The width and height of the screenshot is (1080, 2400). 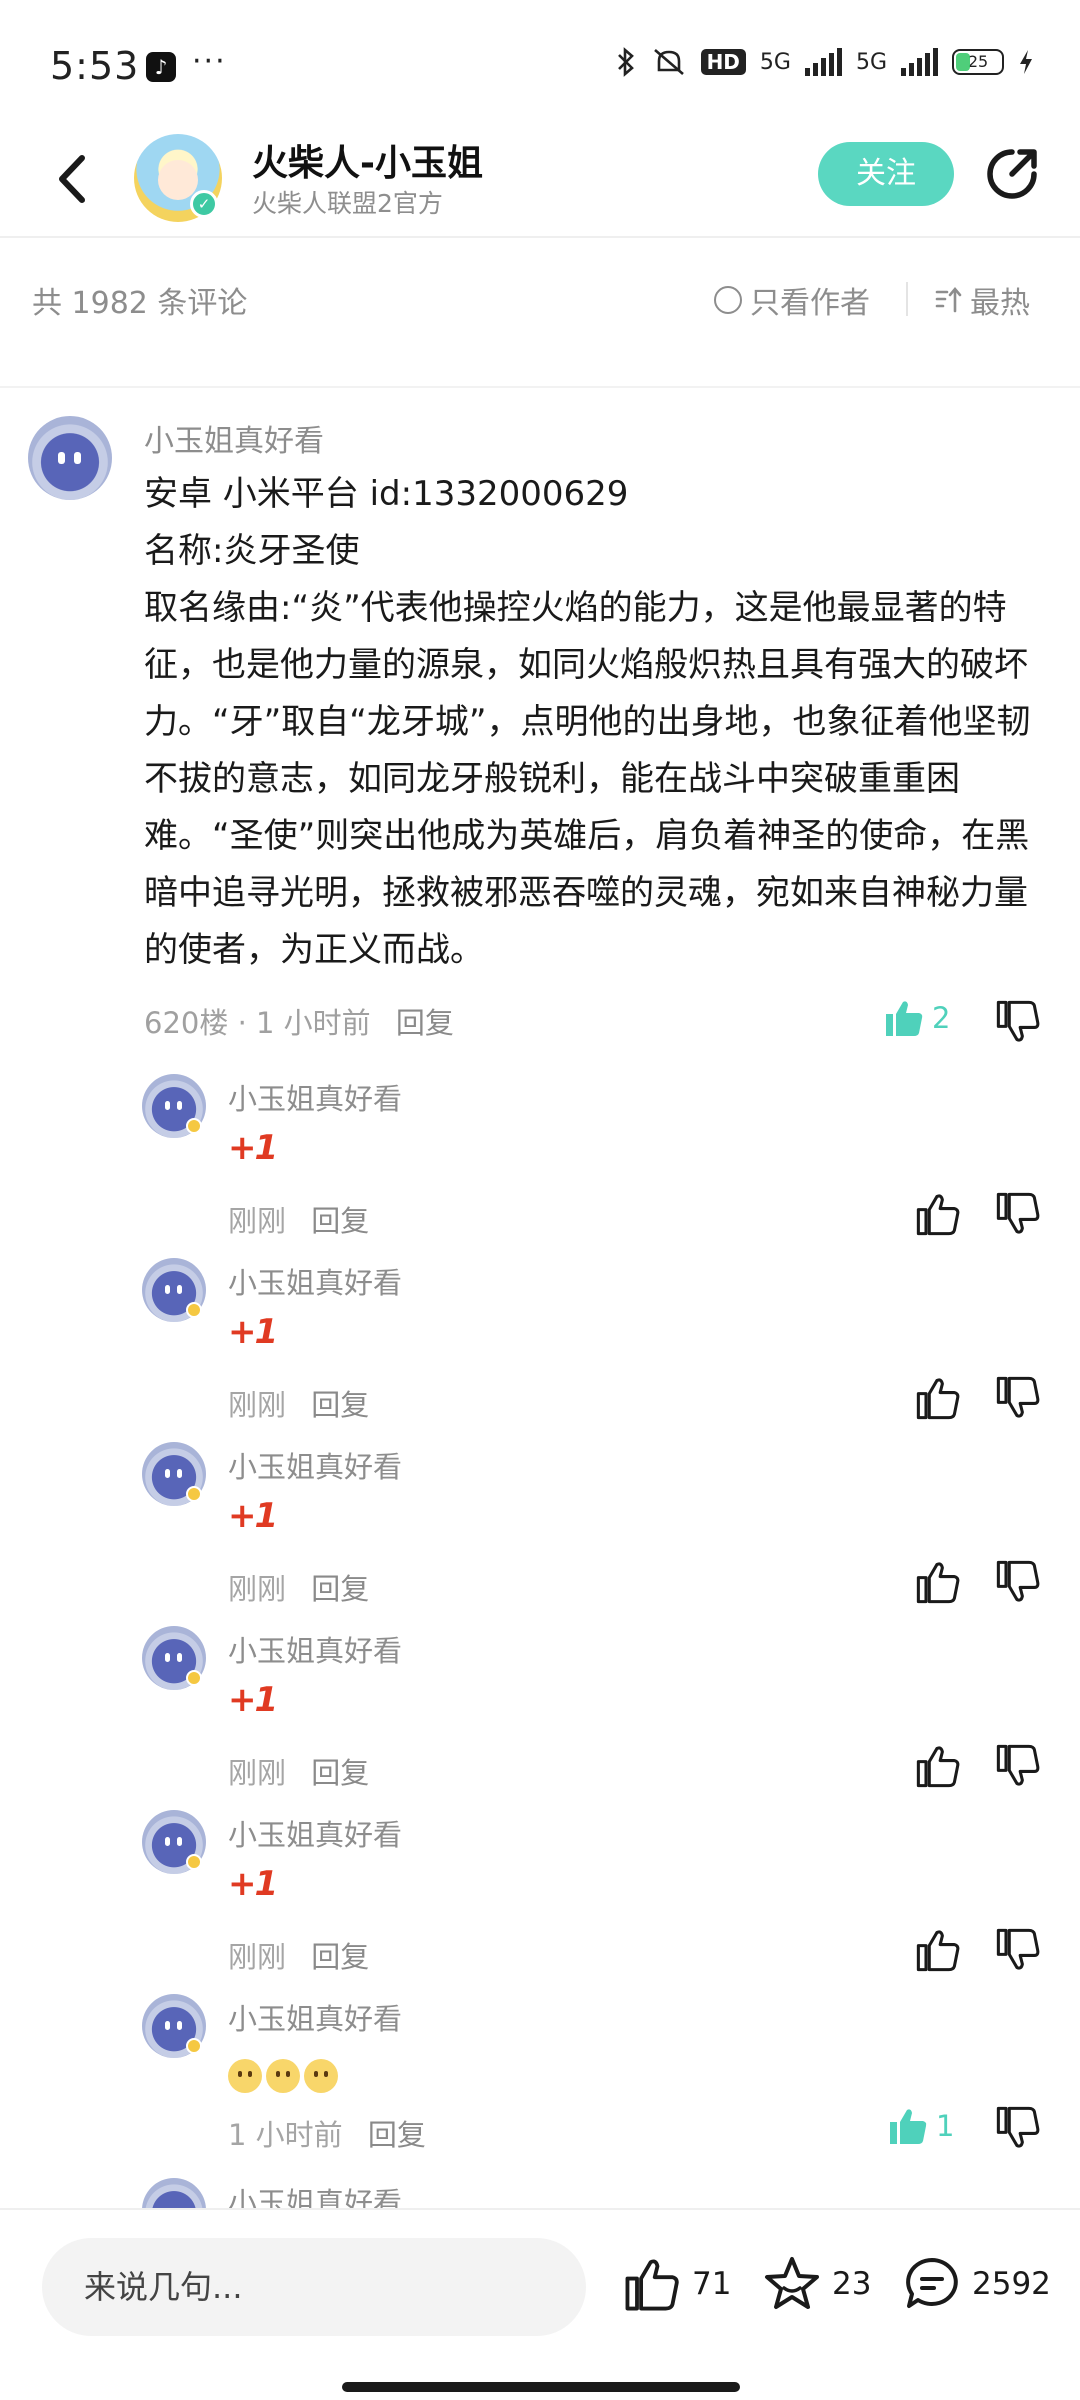 What do you see at coordinates (74, 179) in the screenshot?
I see `chevron-left-icon` at bounding box center [74, 179].